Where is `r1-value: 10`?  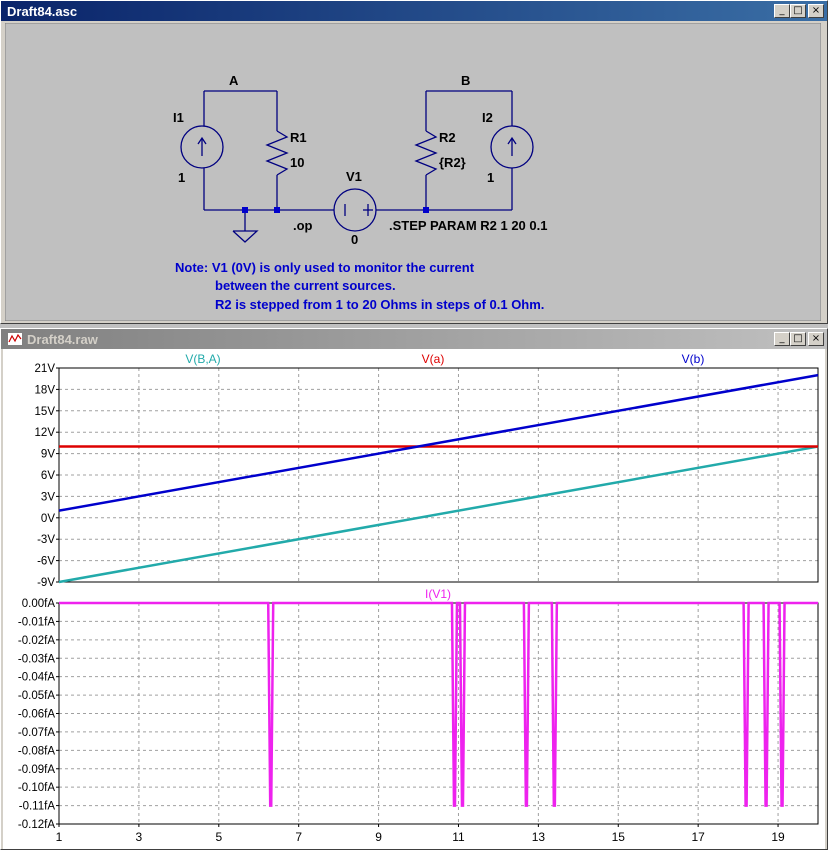 r1-value: 10 is located at coordinates (297, 162).